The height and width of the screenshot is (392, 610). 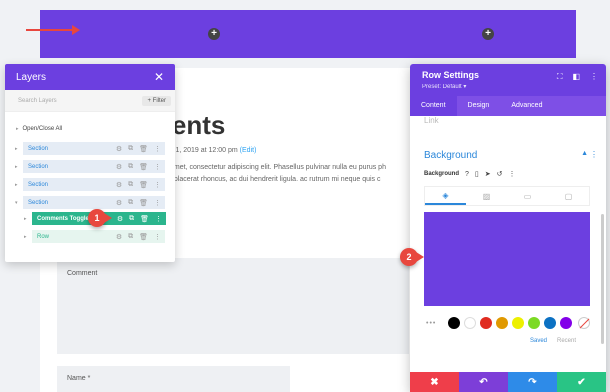 I want to click on background-section-title: Background, so click(x=450, y=155).